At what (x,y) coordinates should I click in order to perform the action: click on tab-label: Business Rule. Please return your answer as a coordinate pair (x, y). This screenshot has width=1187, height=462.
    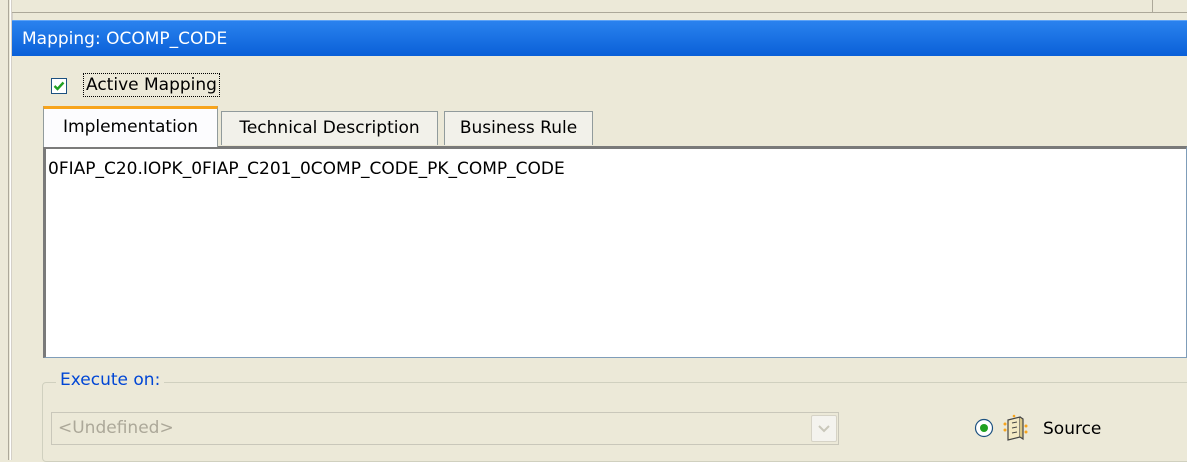
    Looking at the image, I should click on (518, 128).